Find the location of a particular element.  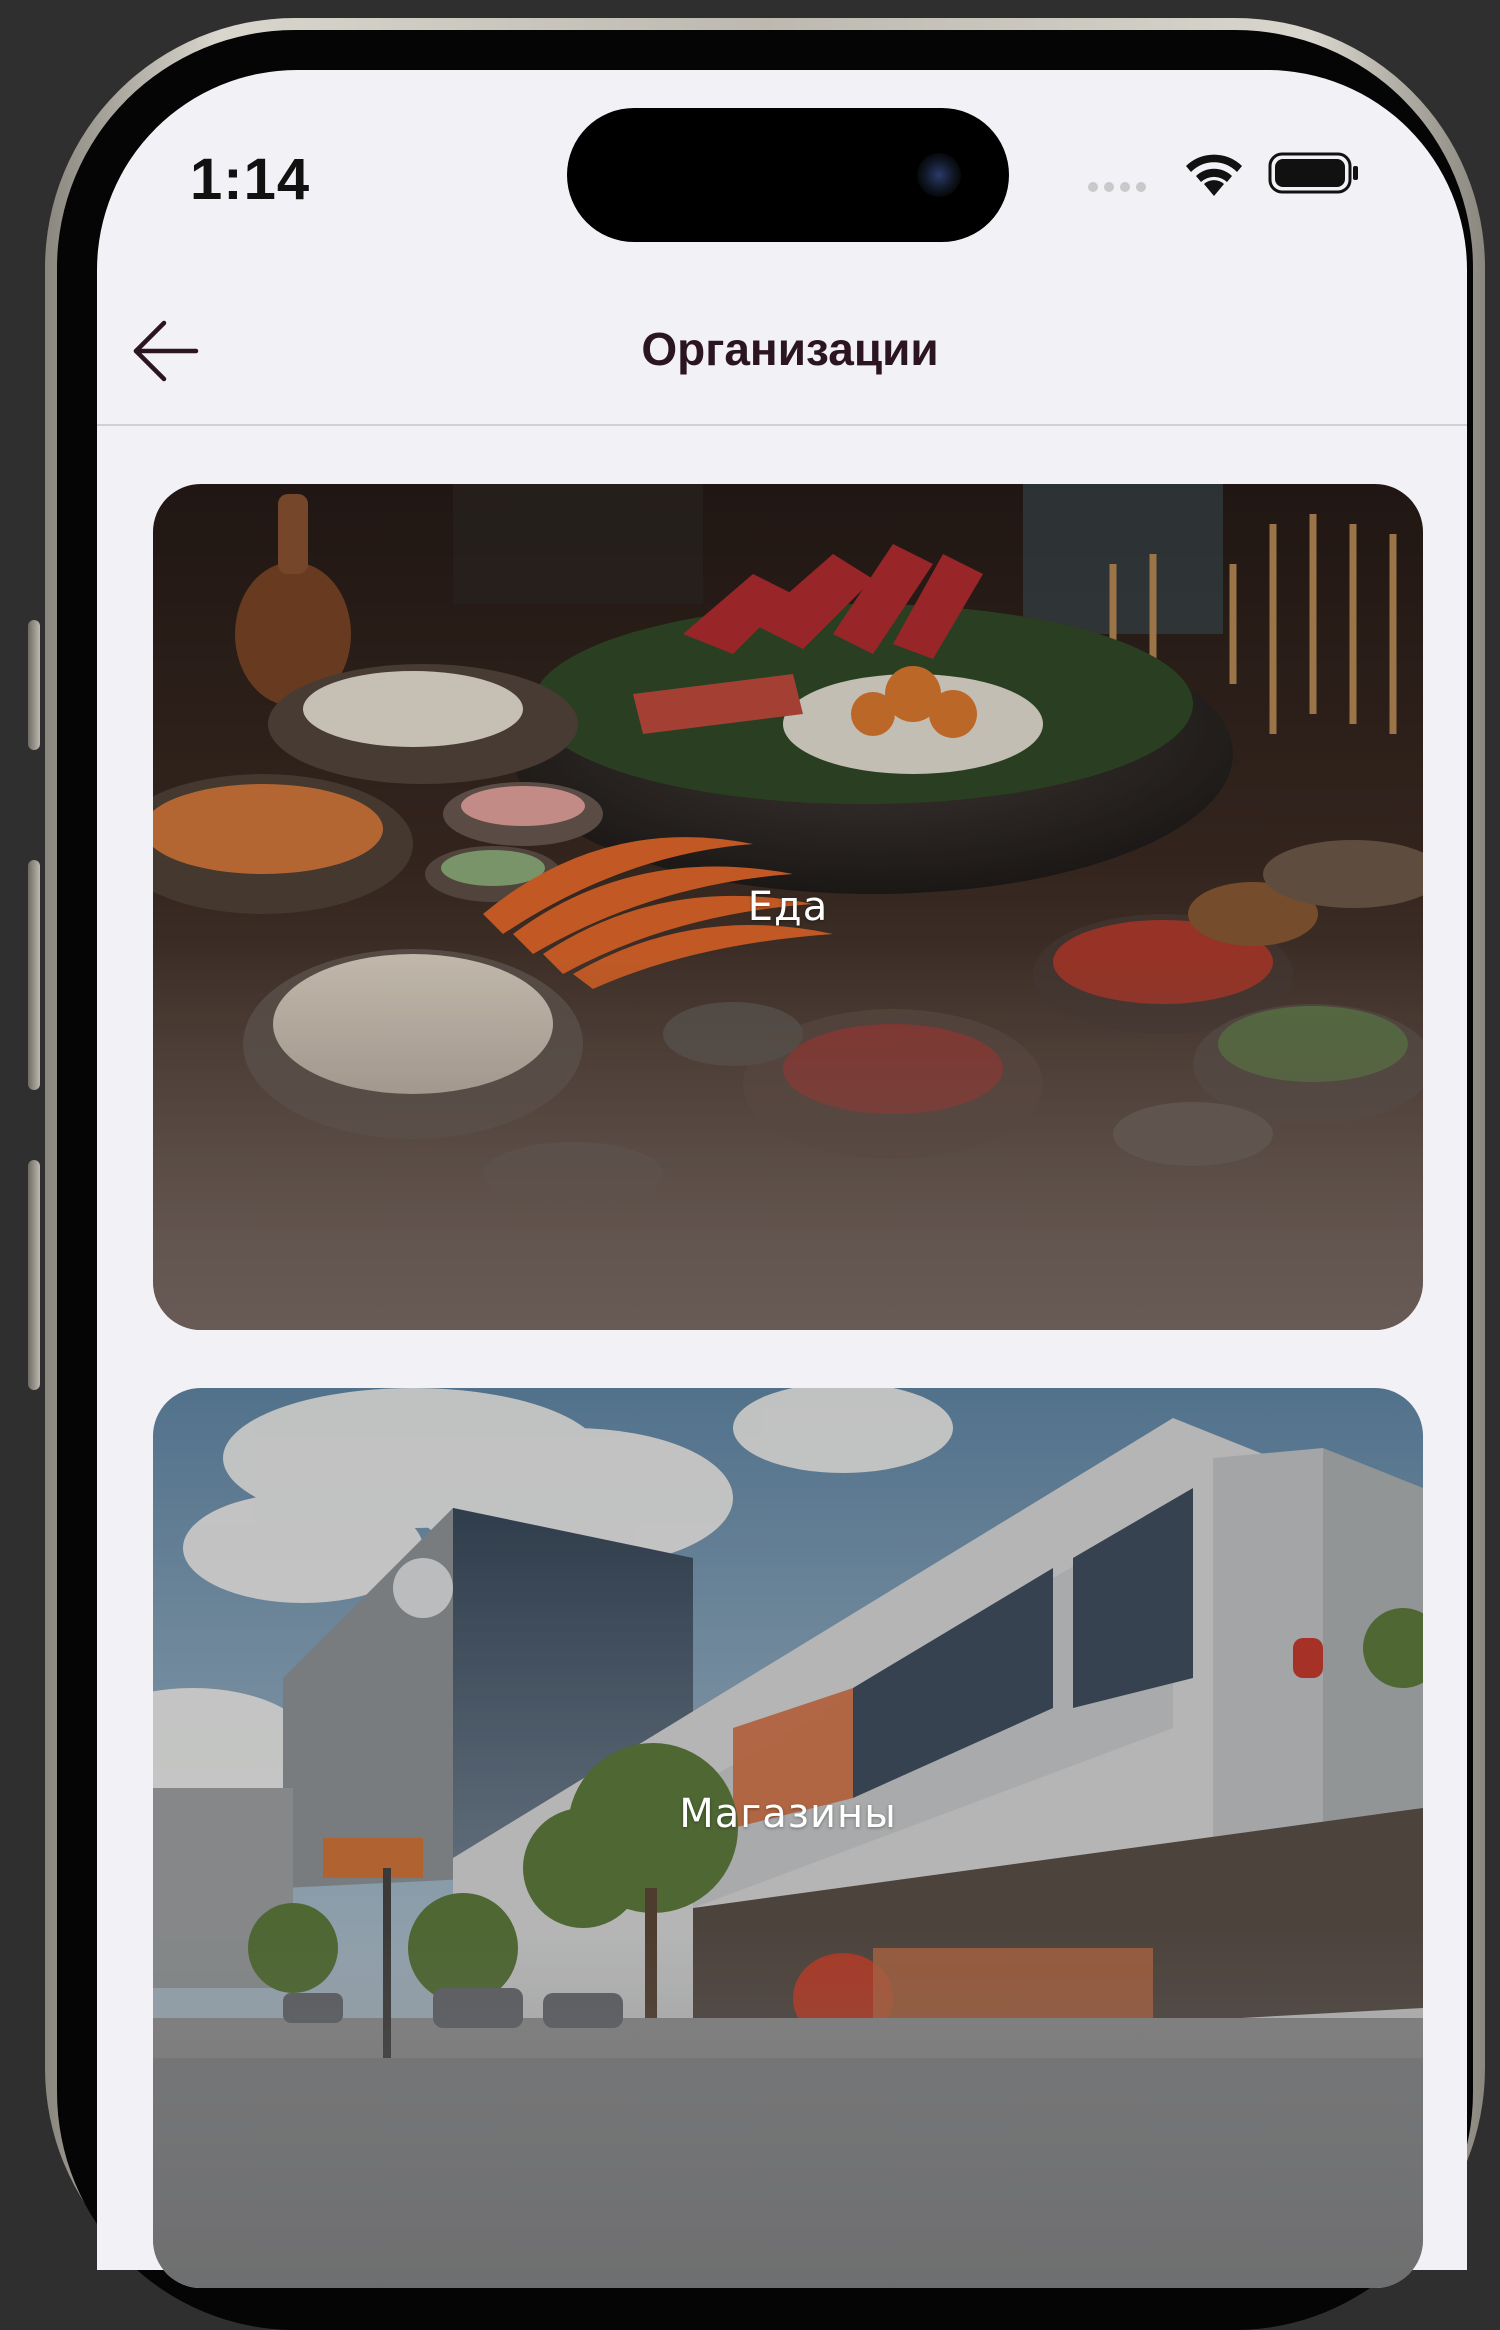

back-button is located at coordinates (166, 351).